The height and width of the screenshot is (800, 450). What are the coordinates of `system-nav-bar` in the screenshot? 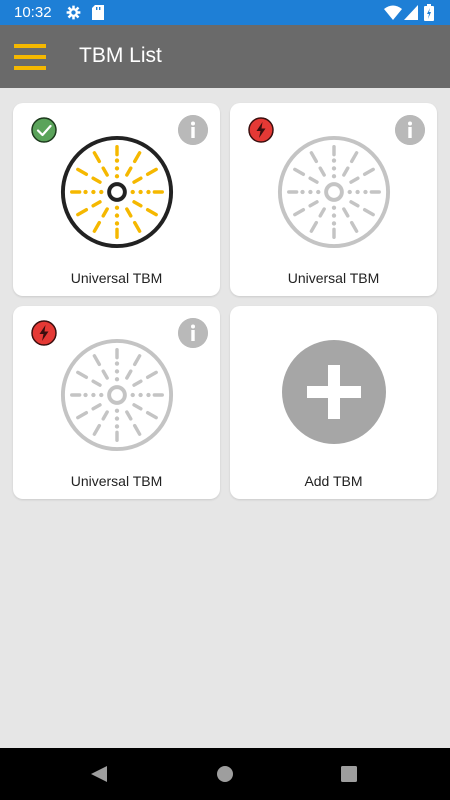 It's located at (225, 774).